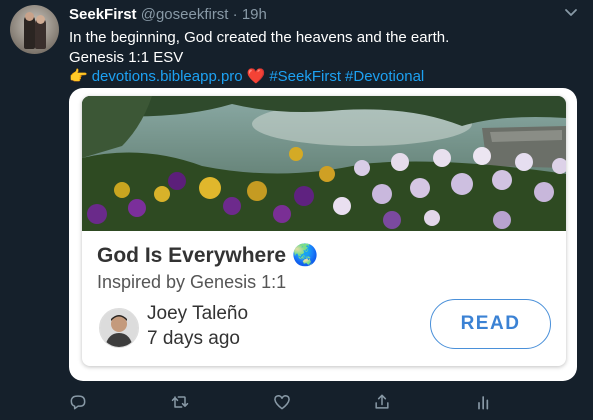 The image size is (593, 420). What do you see at coordinates (571, 13) in the screenshot?
I see `chevron-down-icon` at bounding box center [571, 13].